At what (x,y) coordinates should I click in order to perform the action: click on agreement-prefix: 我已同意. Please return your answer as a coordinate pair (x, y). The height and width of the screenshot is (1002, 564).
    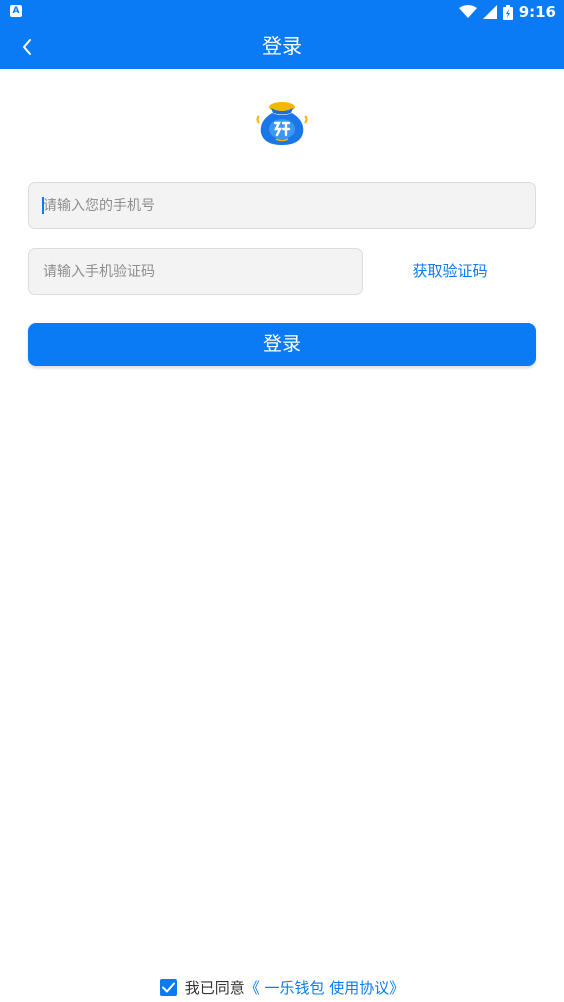
    Looking at the image, I should click on (214, 987).